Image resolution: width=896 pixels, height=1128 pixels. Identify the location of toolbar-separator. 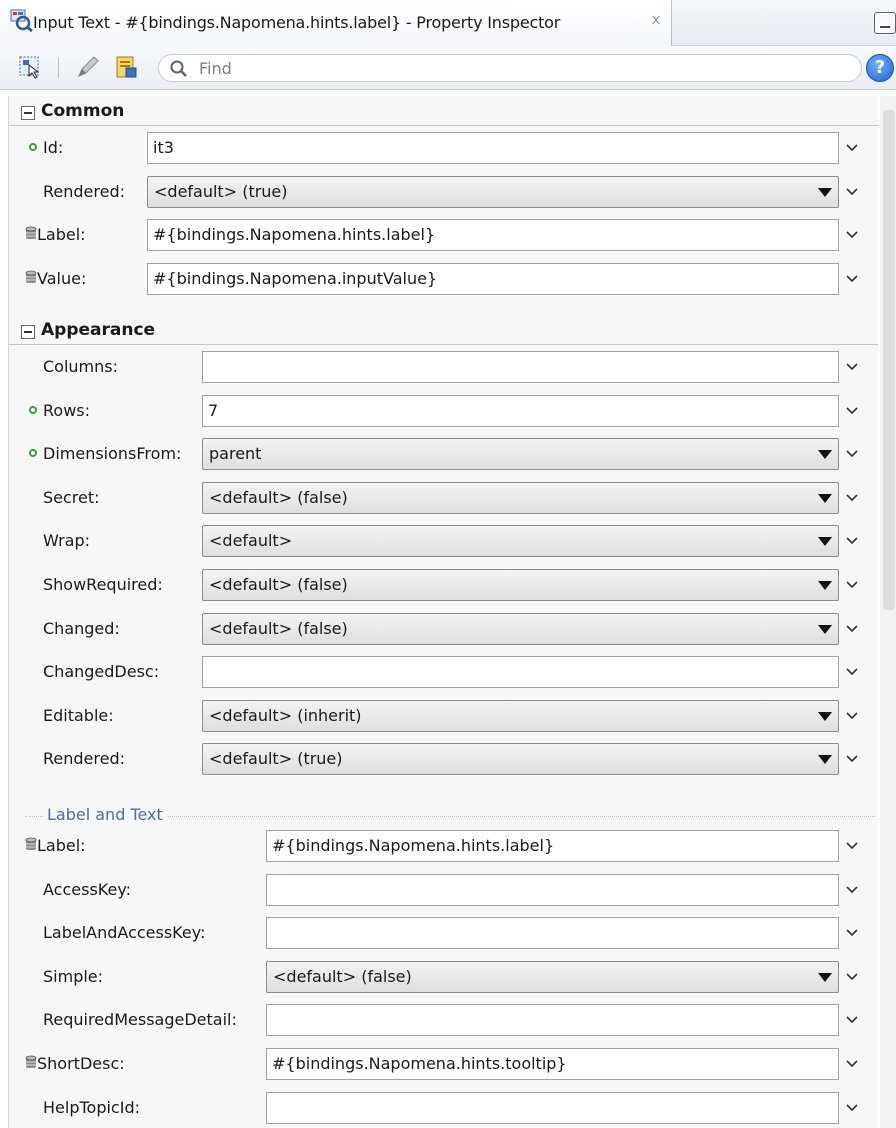
(58, 68).